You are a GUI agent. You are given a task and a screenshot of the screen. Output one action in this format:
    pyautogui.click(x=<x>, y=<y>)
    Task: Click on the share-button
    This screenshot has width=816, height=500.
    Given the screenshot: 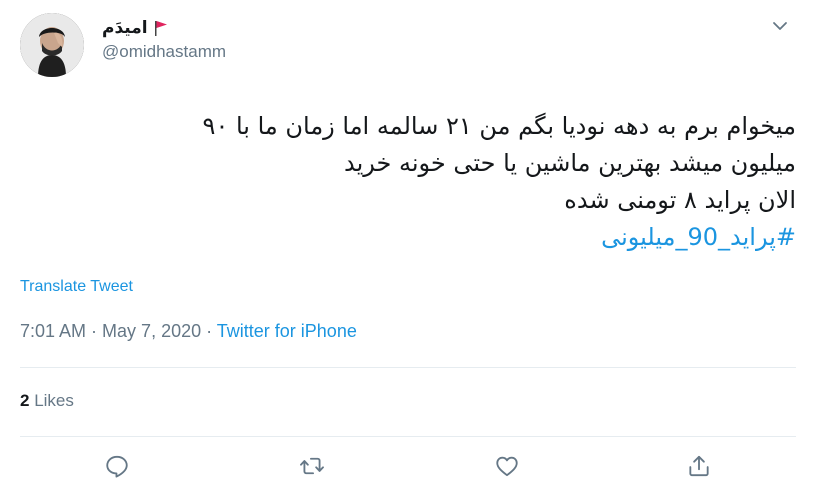 What is the action you would take?
    pyautogui.click(x=699, y=466)
    